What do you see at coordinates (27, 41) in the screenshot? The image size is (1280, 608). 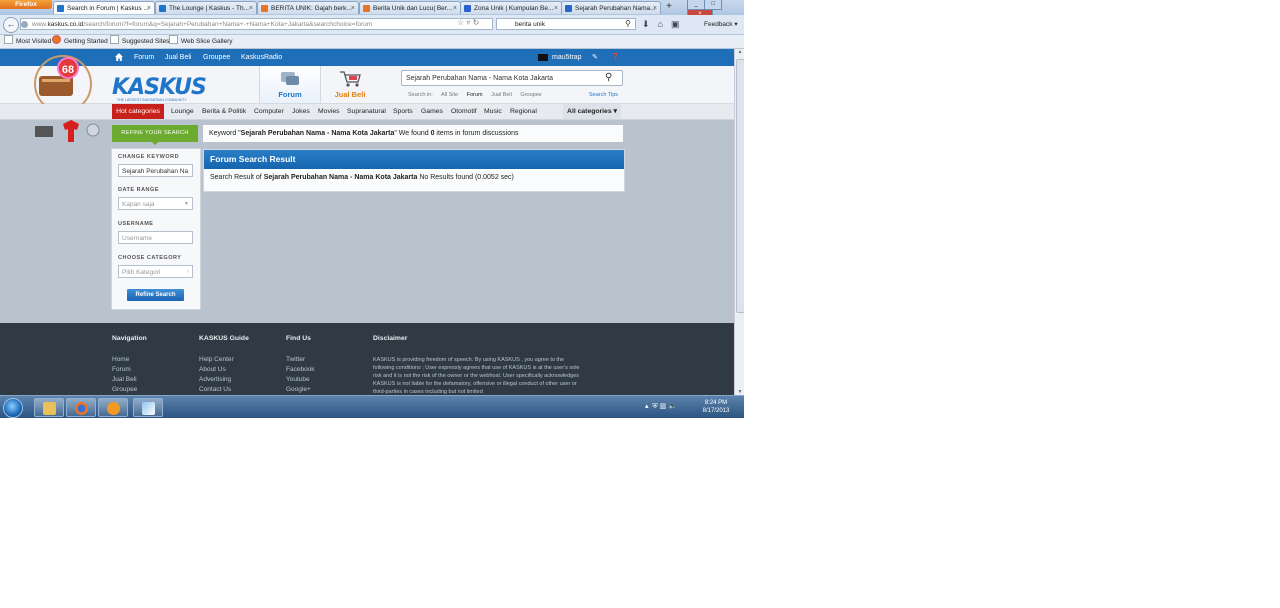 I see `bookmark-most-visited: Most Visited` at bounding box center [27, 41].